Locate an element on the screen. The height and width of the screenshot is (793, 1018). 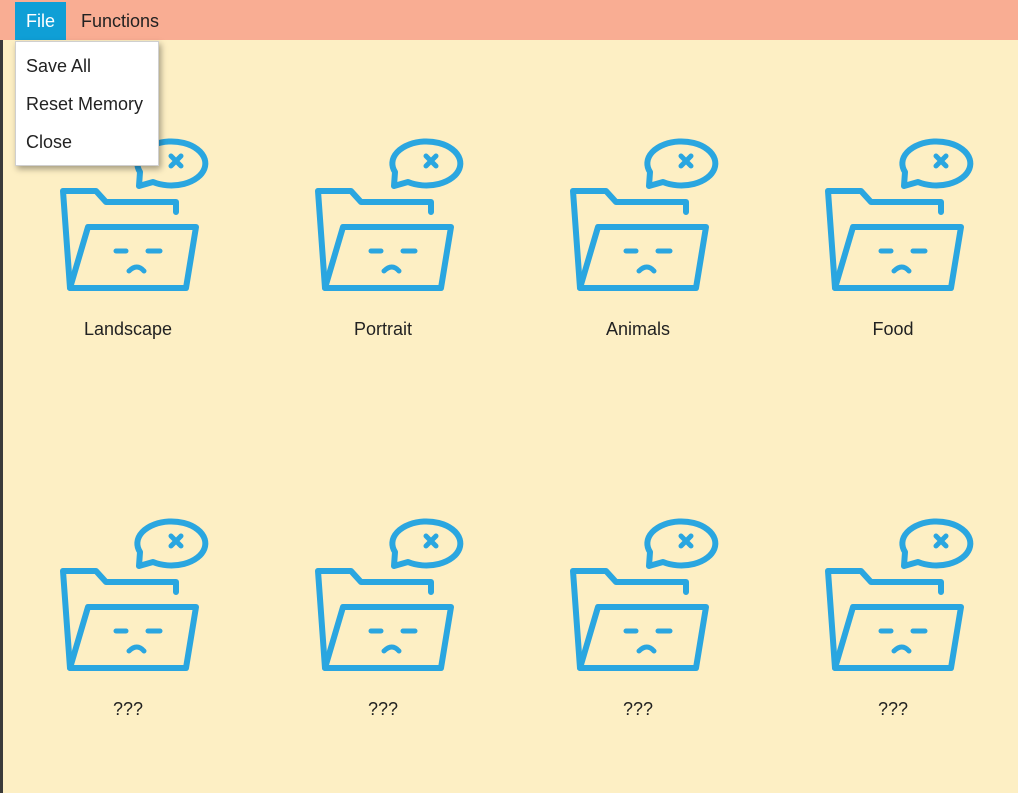
file-dropdown-menu: Save All Reset Memory Close is located at coordinates (87, 103).